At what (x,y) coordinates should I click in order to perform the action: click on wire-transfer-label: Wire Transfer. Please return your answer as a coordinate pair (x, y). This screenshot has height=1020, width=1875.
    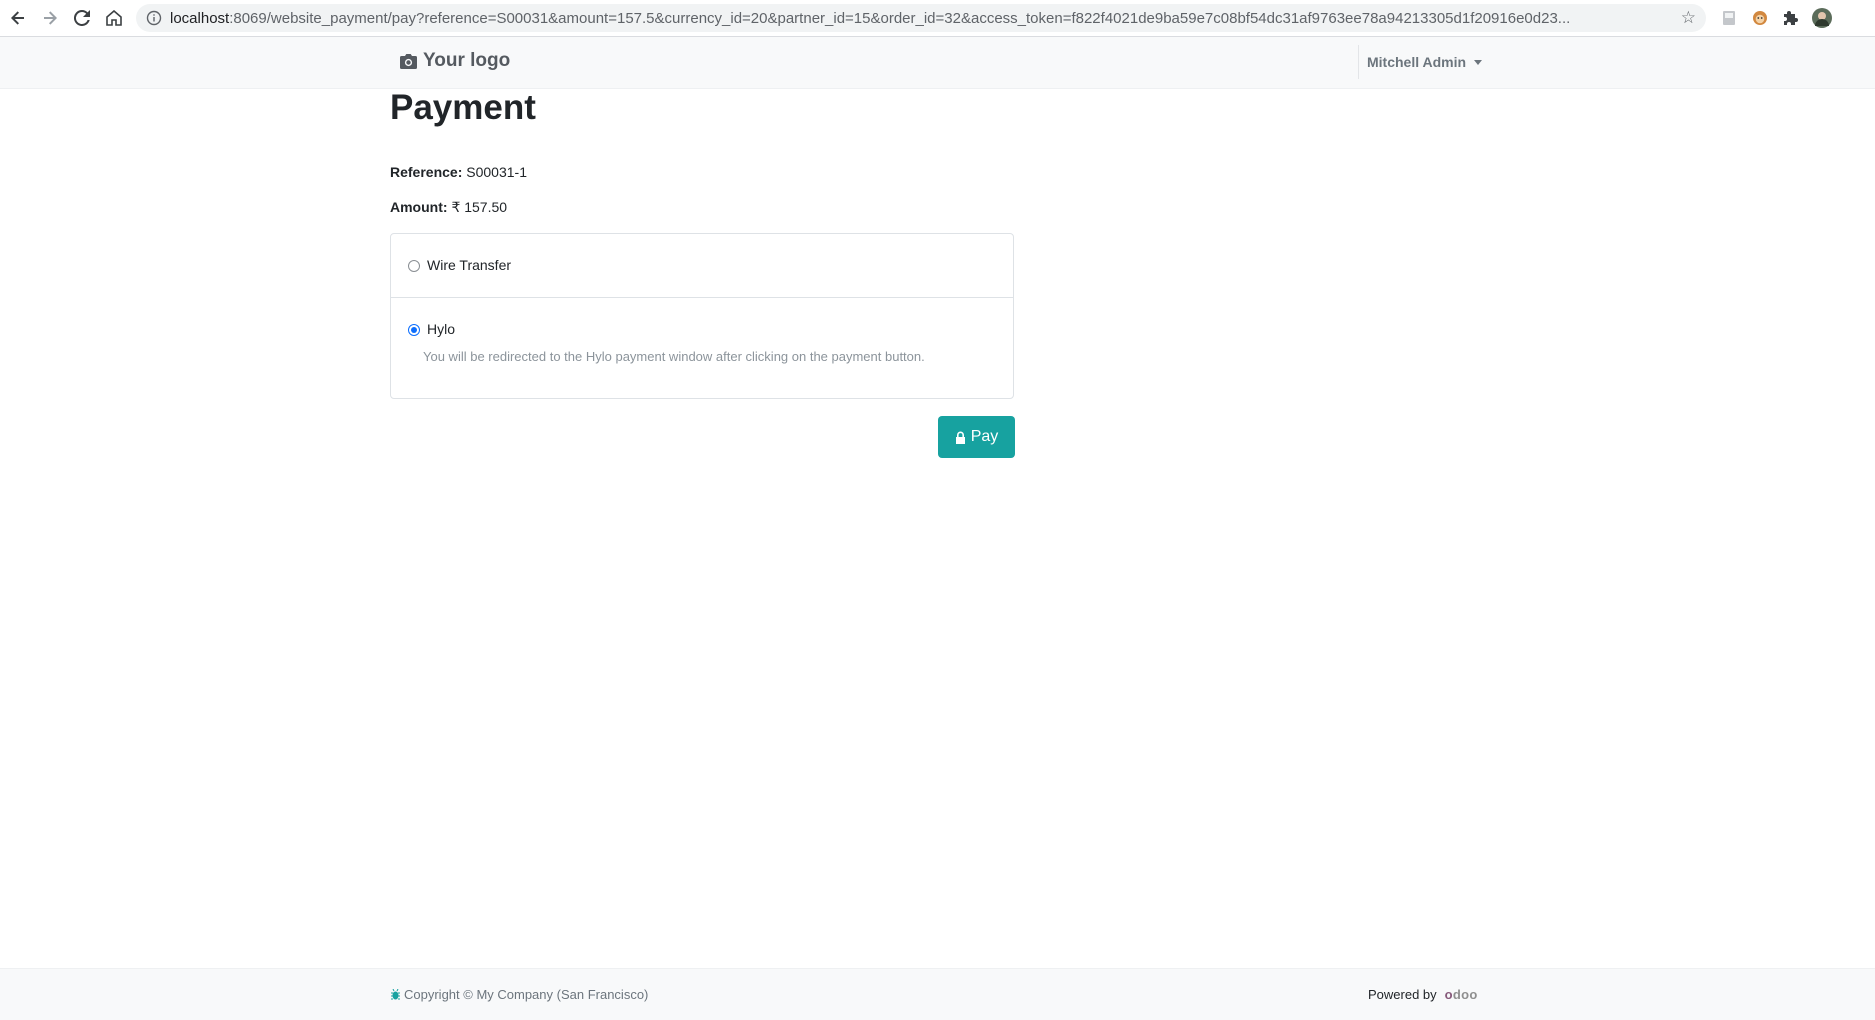
    Looking at the image, I should click on (469, 265).